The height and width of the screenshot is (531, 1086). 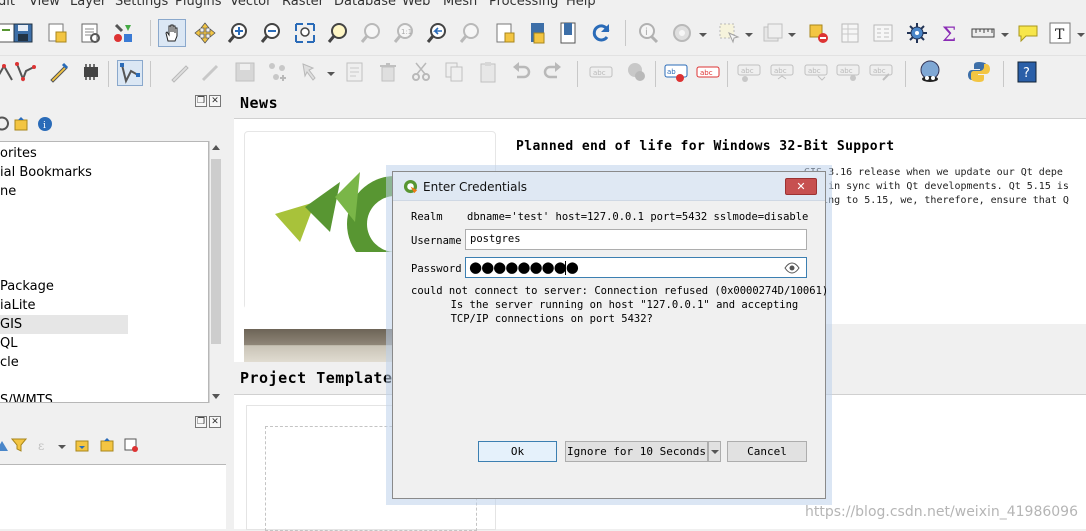 I want to click on select-features-icon, so click(x=729, y=33).